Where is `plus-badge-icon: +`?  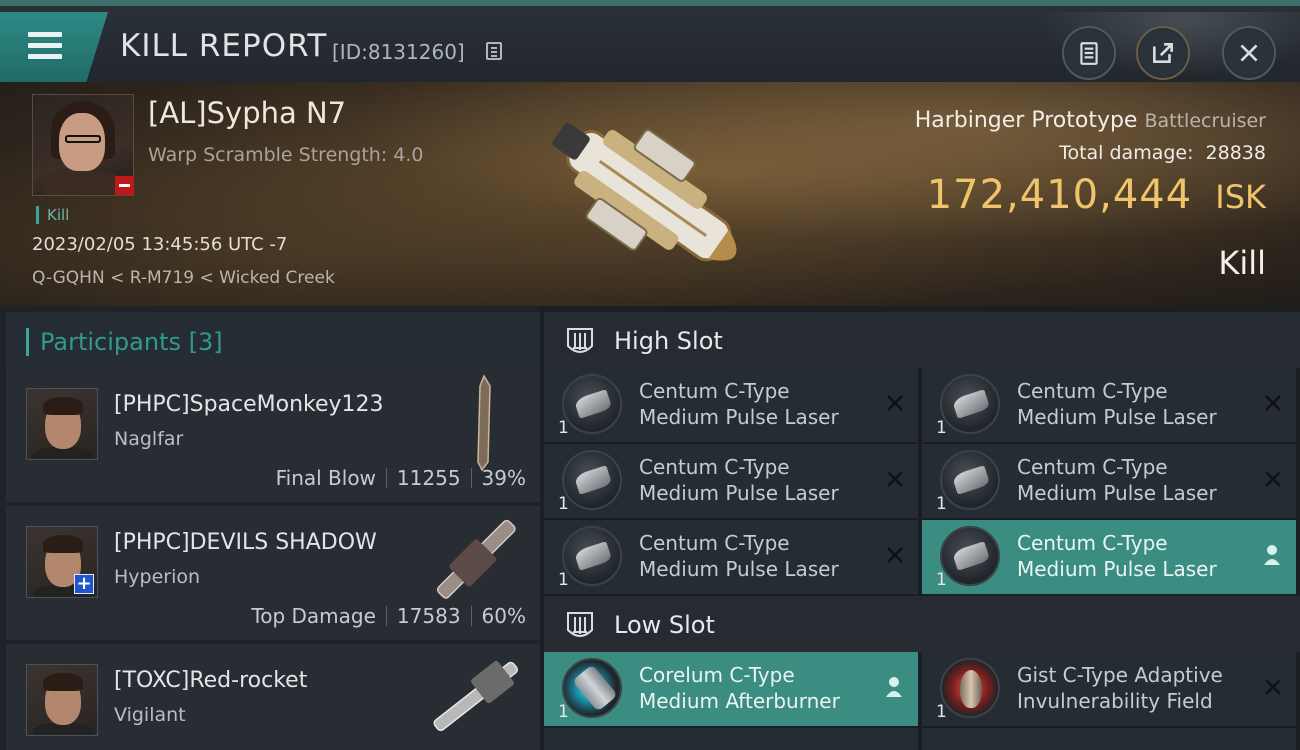 plus-badge-icon: + is located at coordinates (84, 584).